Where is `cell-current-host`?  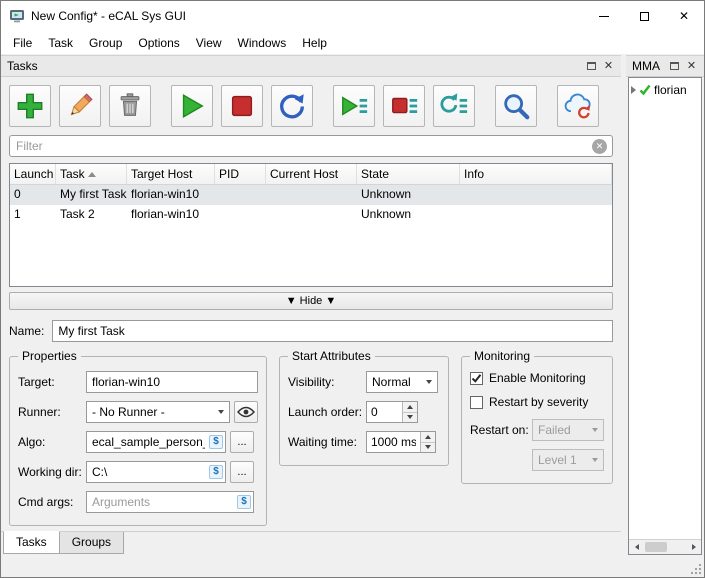 cell-current-host is located at coordinates (311, 215).